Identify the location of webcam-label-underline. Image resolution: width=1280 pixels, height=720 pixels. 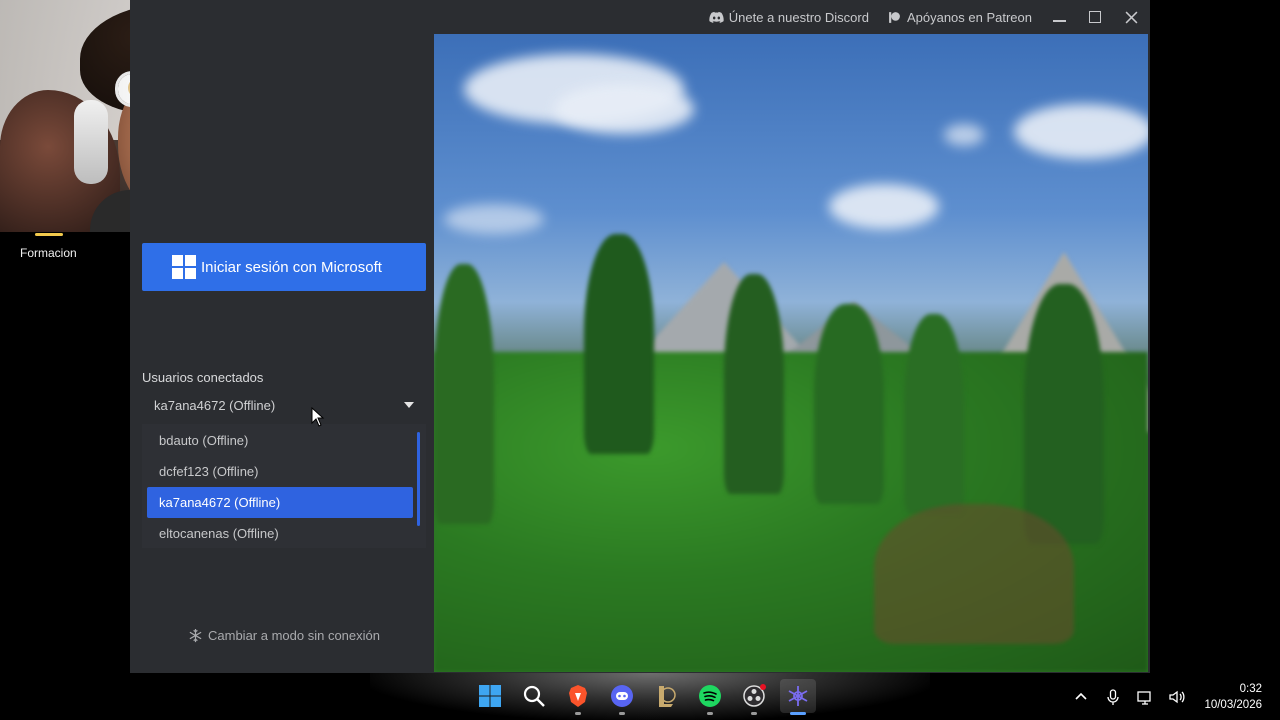
(49, 234).